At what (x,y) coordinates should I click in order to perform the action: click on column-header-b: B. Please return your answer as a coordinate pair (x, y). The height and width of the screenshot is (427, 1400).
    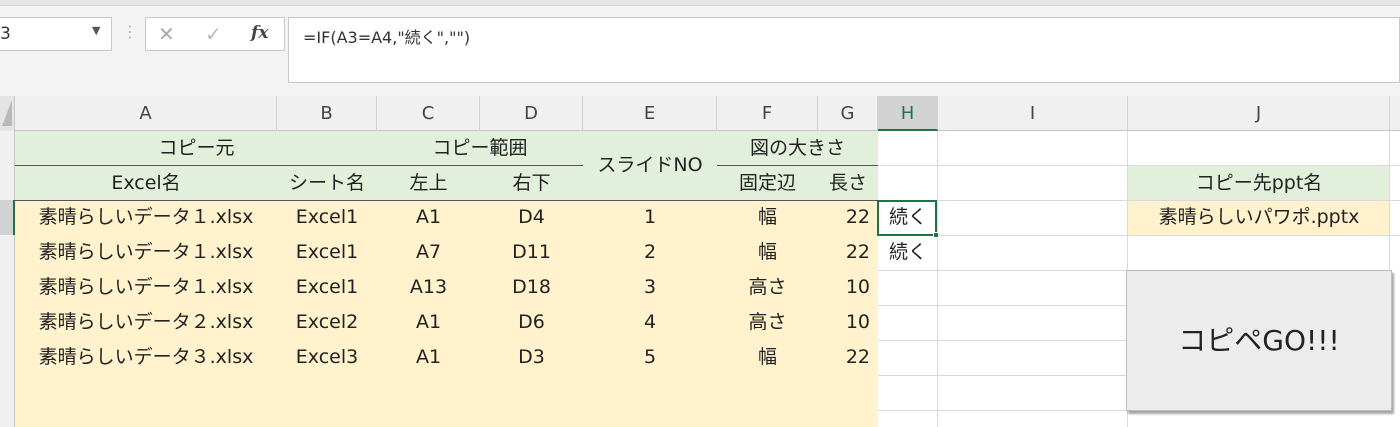
    Looking at the image, I should click on (327, 113).